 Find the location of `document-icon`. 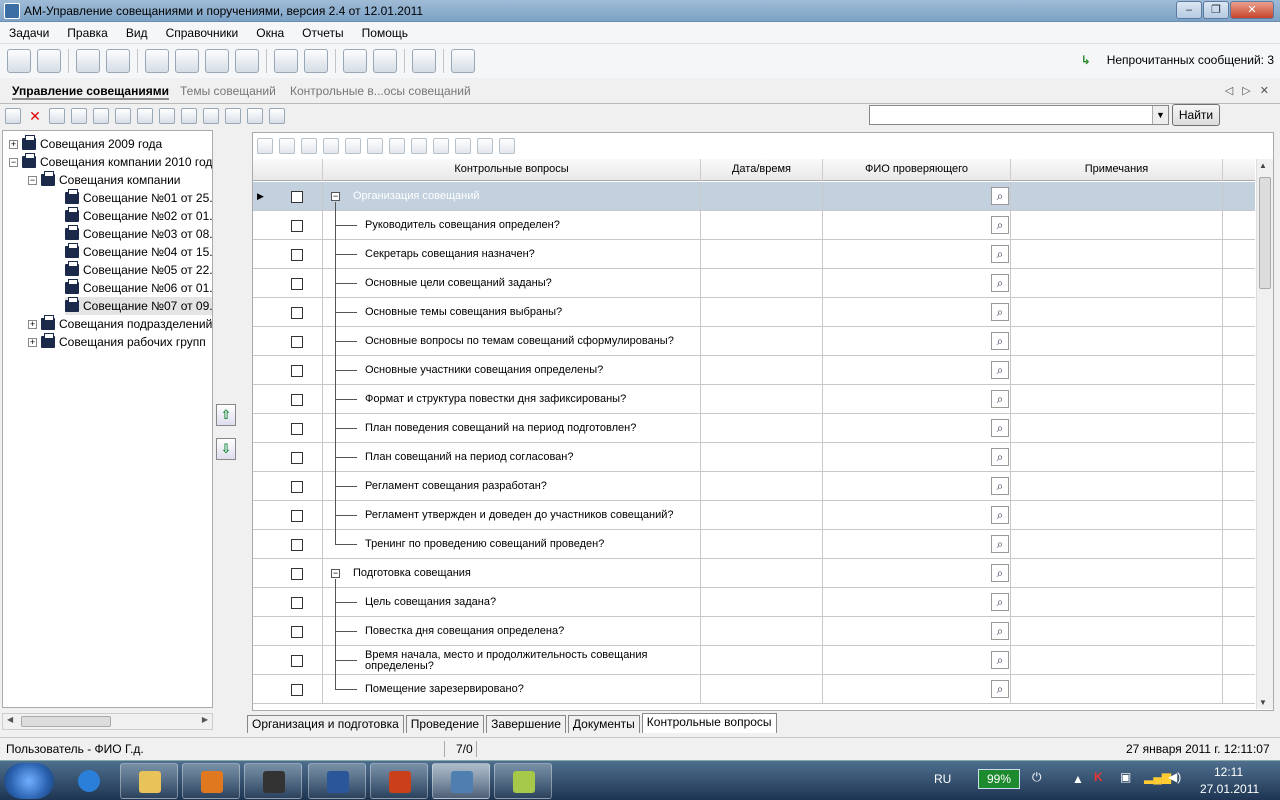

document-icon is located at coordinates (217, 61).